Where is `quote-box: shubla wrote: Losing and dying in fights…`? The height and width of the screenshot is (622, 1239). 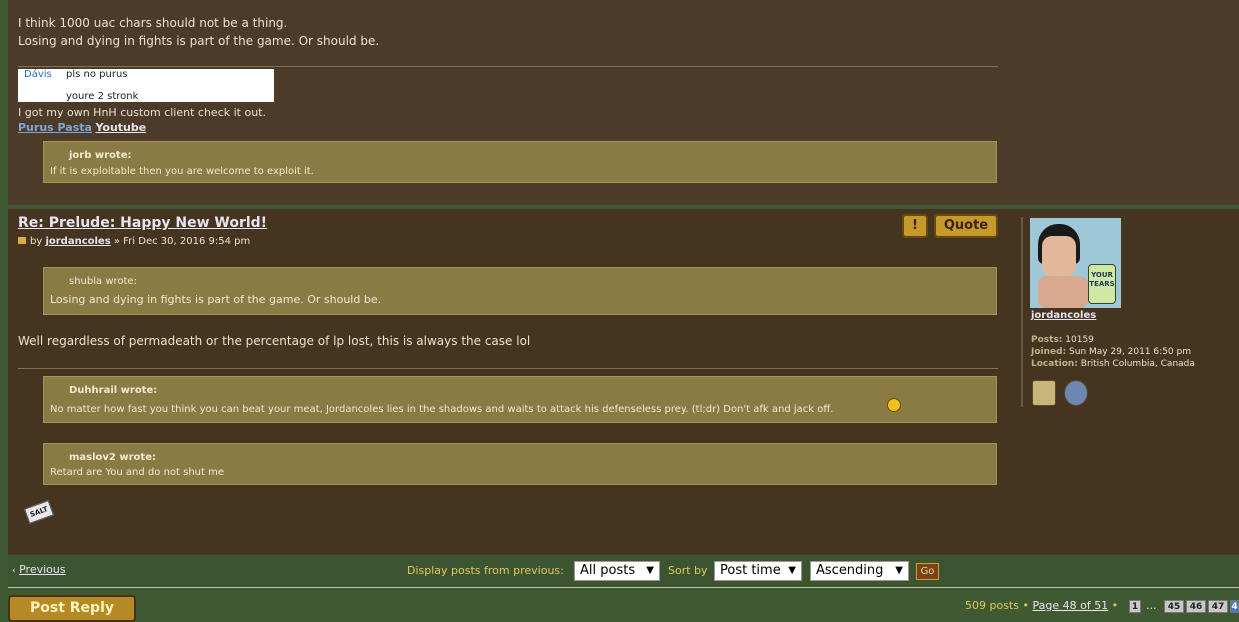 quote-box: shubla wrote: Losing and dying in fights… is located at coordinates (520, 291).